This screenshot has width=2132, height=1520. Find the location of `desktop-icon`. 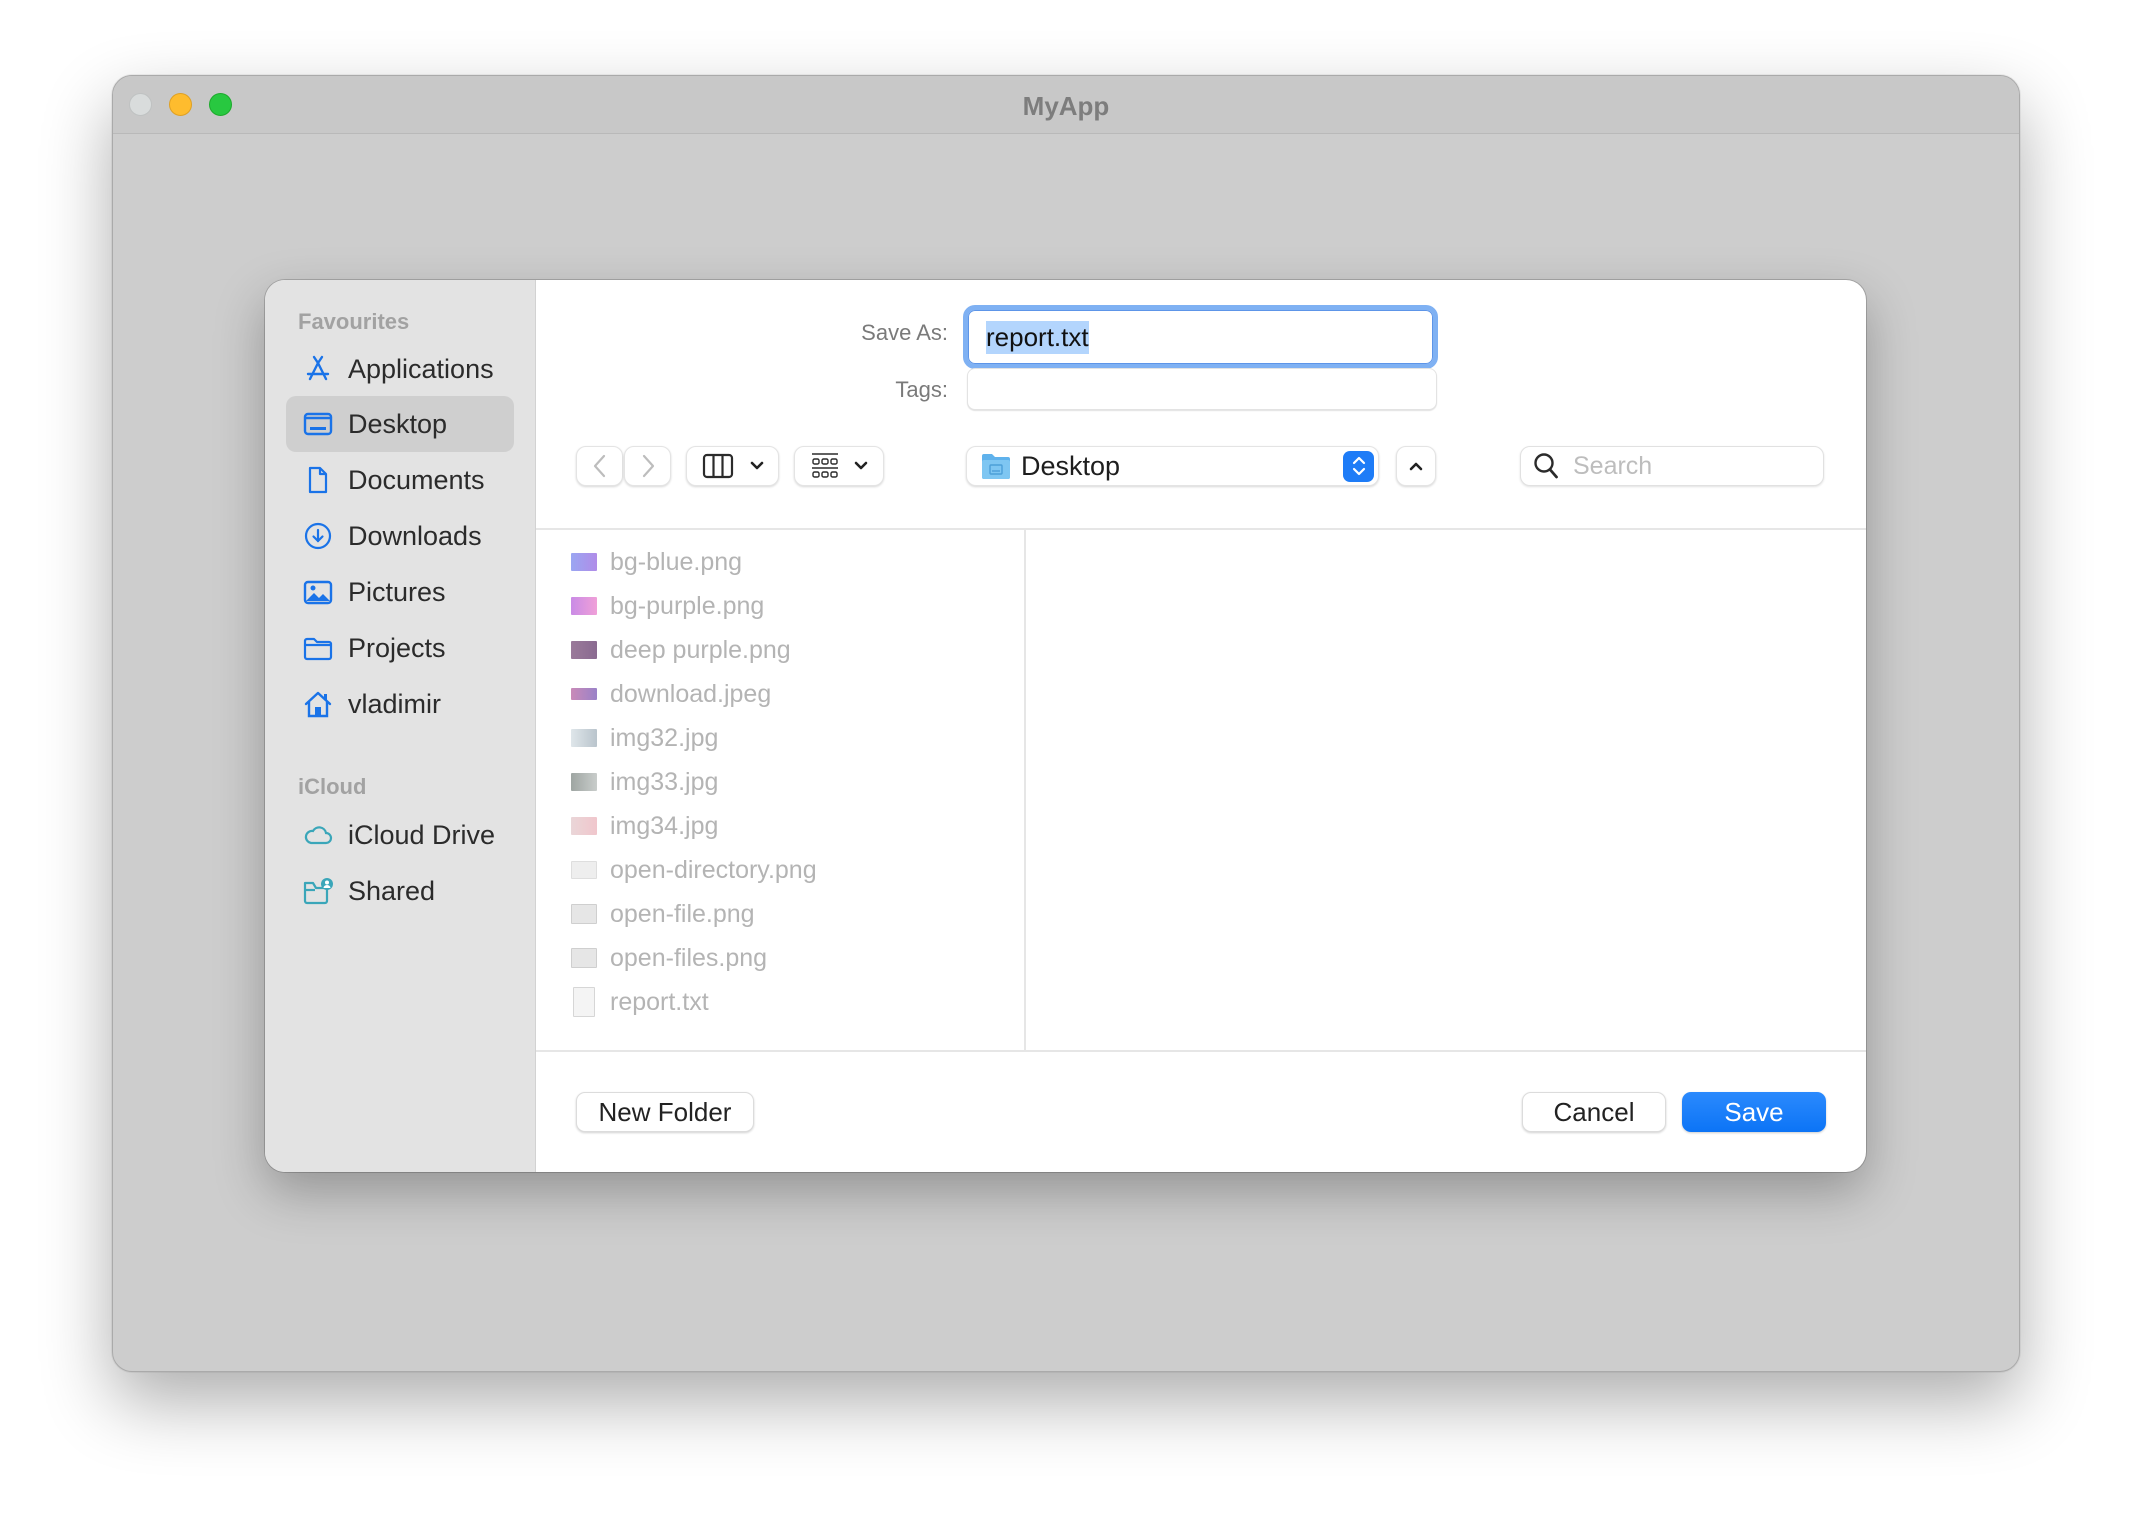

desktop-icon is located at coordinates (318, 424).